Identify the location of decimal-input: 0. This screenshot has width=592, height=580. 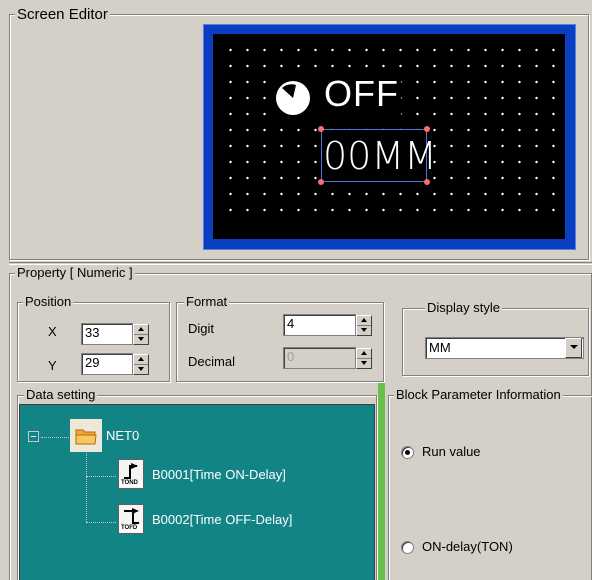
(319, 358).